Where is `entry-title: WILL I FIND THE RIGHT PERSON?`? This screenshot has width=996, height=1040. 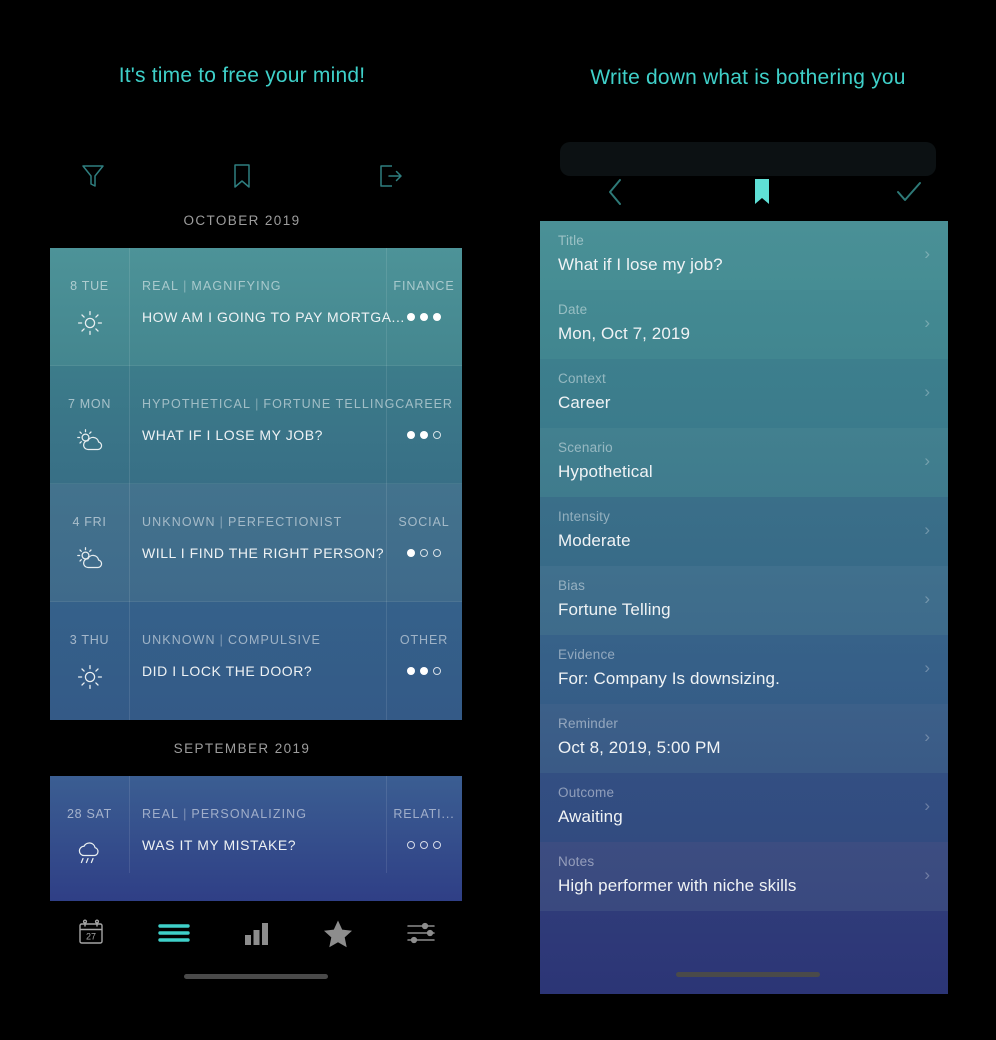
entry-title: WILL I FIND THE RIGHT PERSON? is located at coordinates (263, 553).